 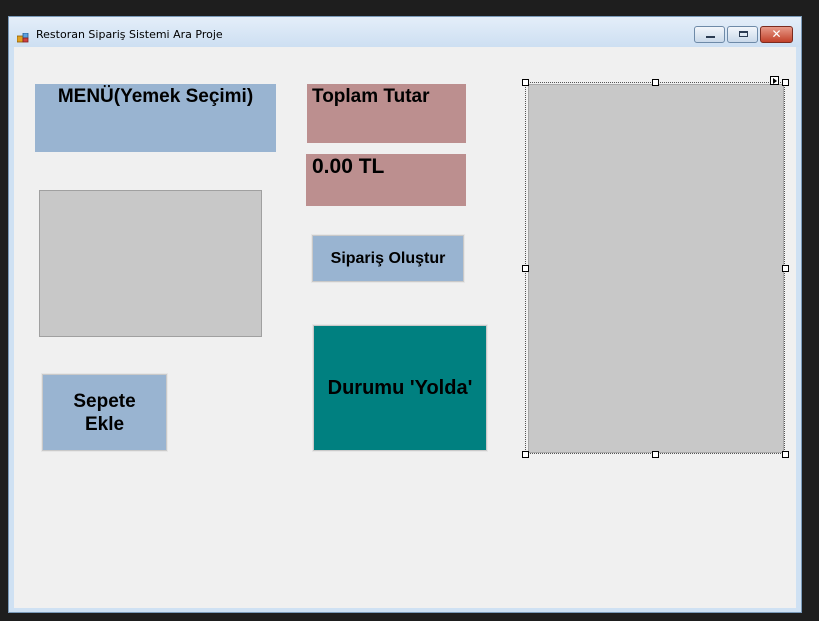 What do you see at coordinates (386, 180) in the screenshot?
I see `total-value-label: 0.00 TL` at bounding box center [386, 180].